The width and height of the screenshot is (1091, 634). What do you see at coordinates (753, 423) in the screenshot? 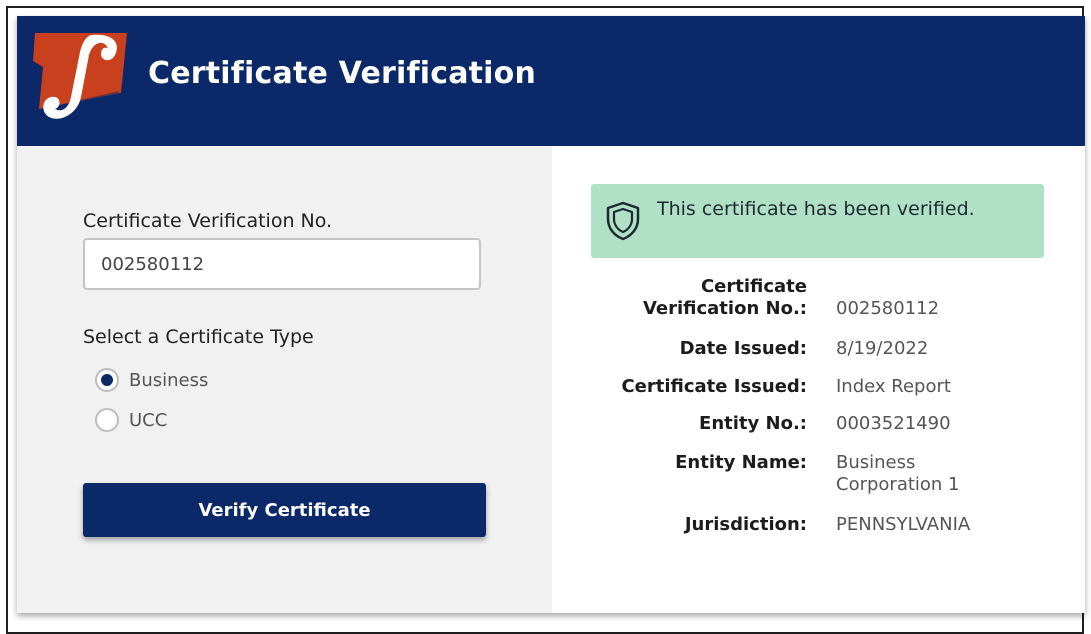
I see `detail-label-entity-no: Entity No.:` at bounding box center [753, 423].